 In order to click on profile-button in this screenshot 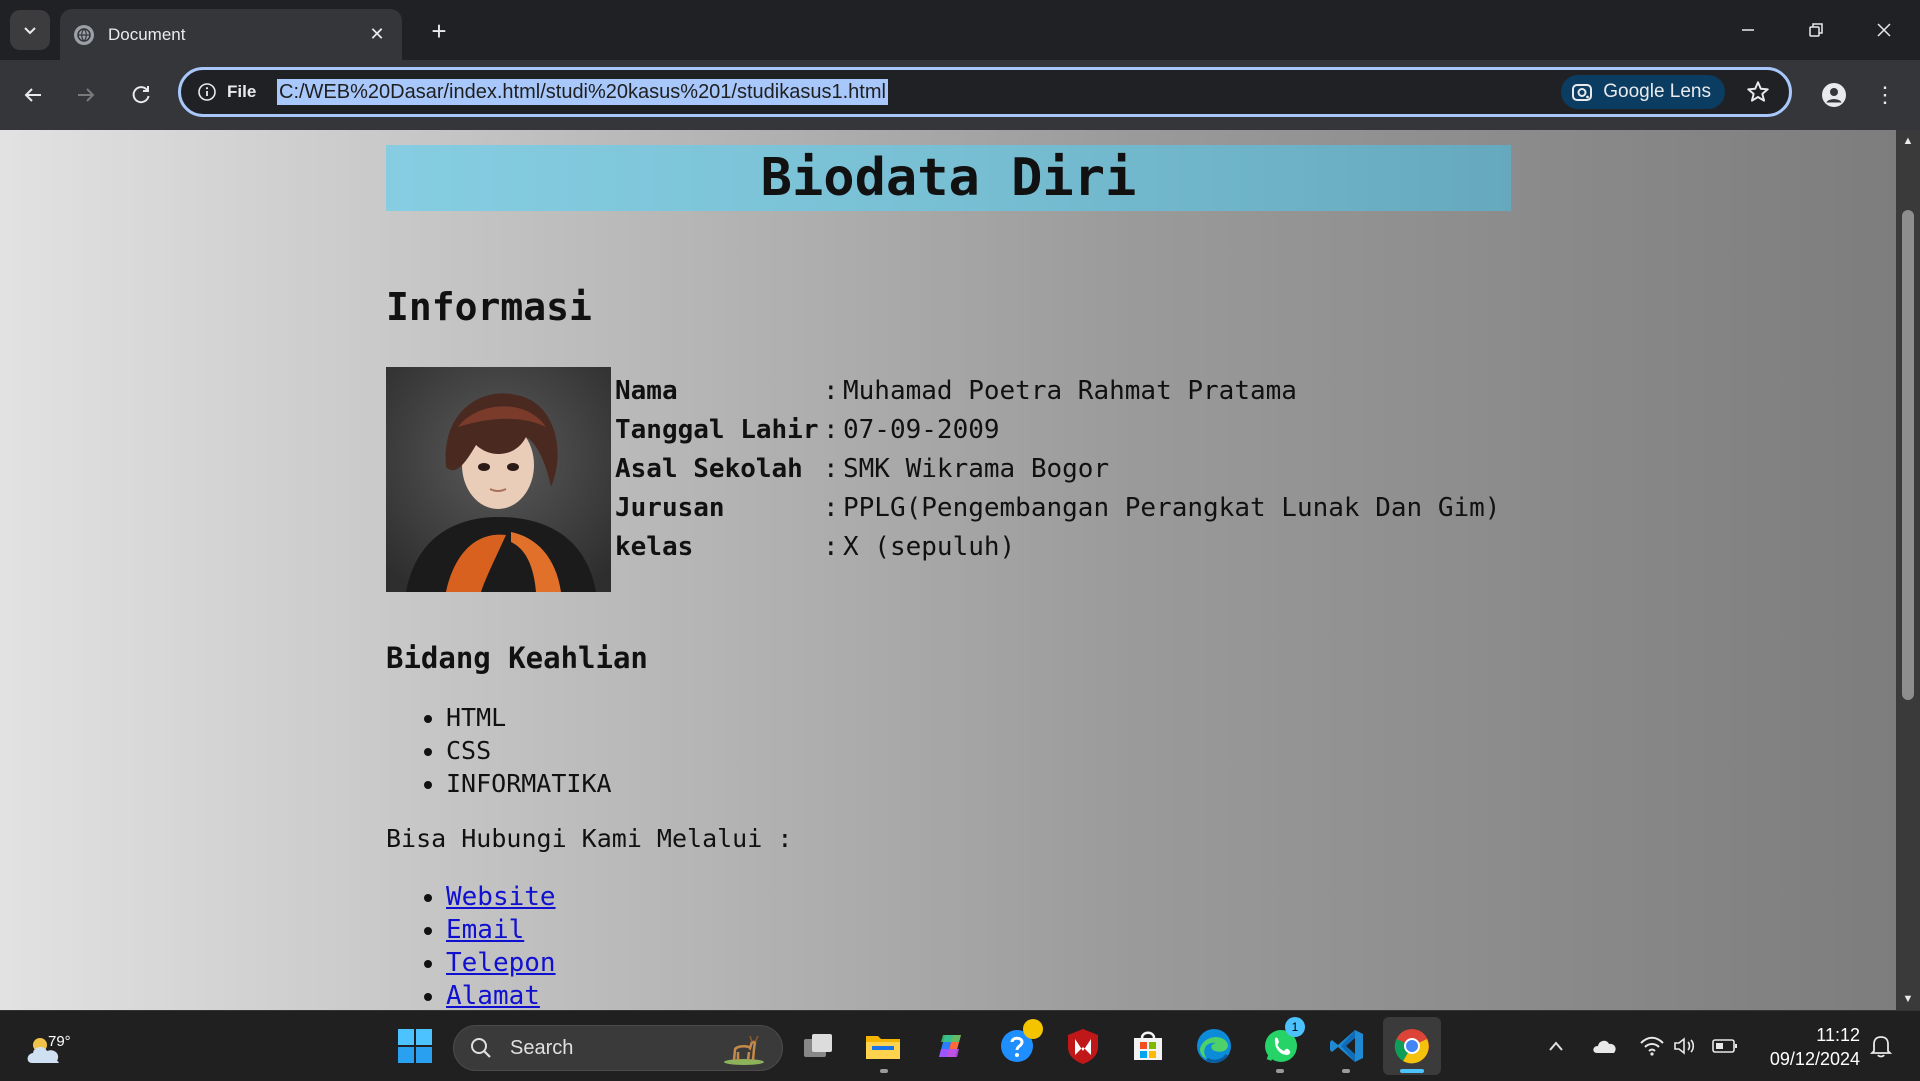, I will do `click(1834, 95)`.